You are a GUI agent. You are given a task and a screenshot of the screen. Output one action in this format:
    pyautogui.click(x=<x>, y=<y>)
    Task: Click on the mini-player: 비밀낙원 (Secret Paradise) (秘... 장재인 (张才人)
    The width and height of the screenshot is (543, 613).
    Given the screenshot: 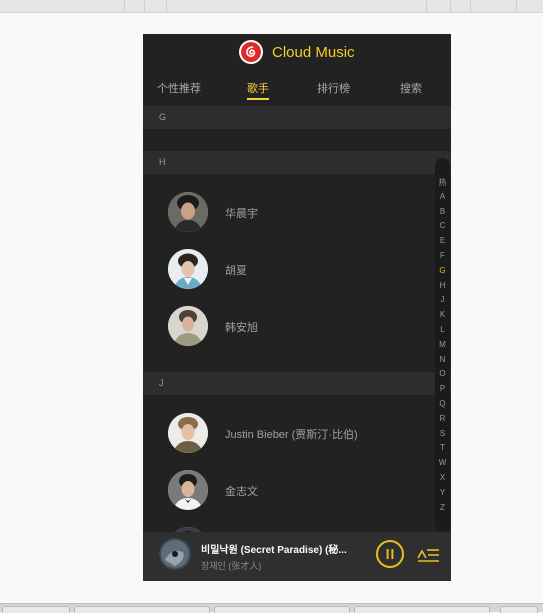 What is the action you would take?
    pyautogui.click(x=297, y=556)
    